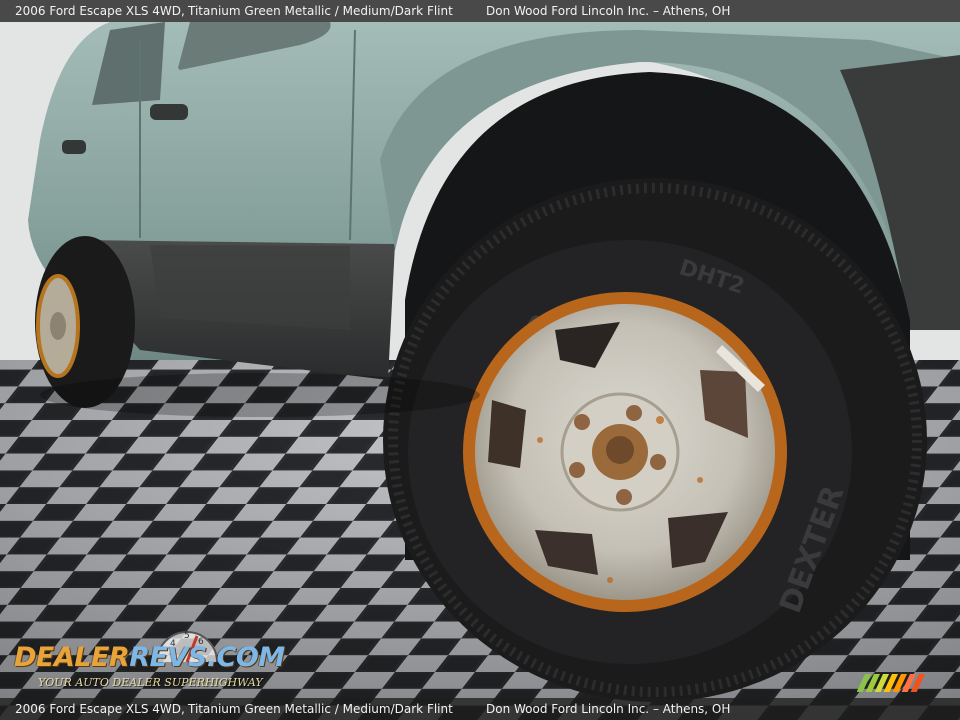  Describe the element at coordinates (187, 636) in the screenshot. I see `svg-text: 5` at that location.